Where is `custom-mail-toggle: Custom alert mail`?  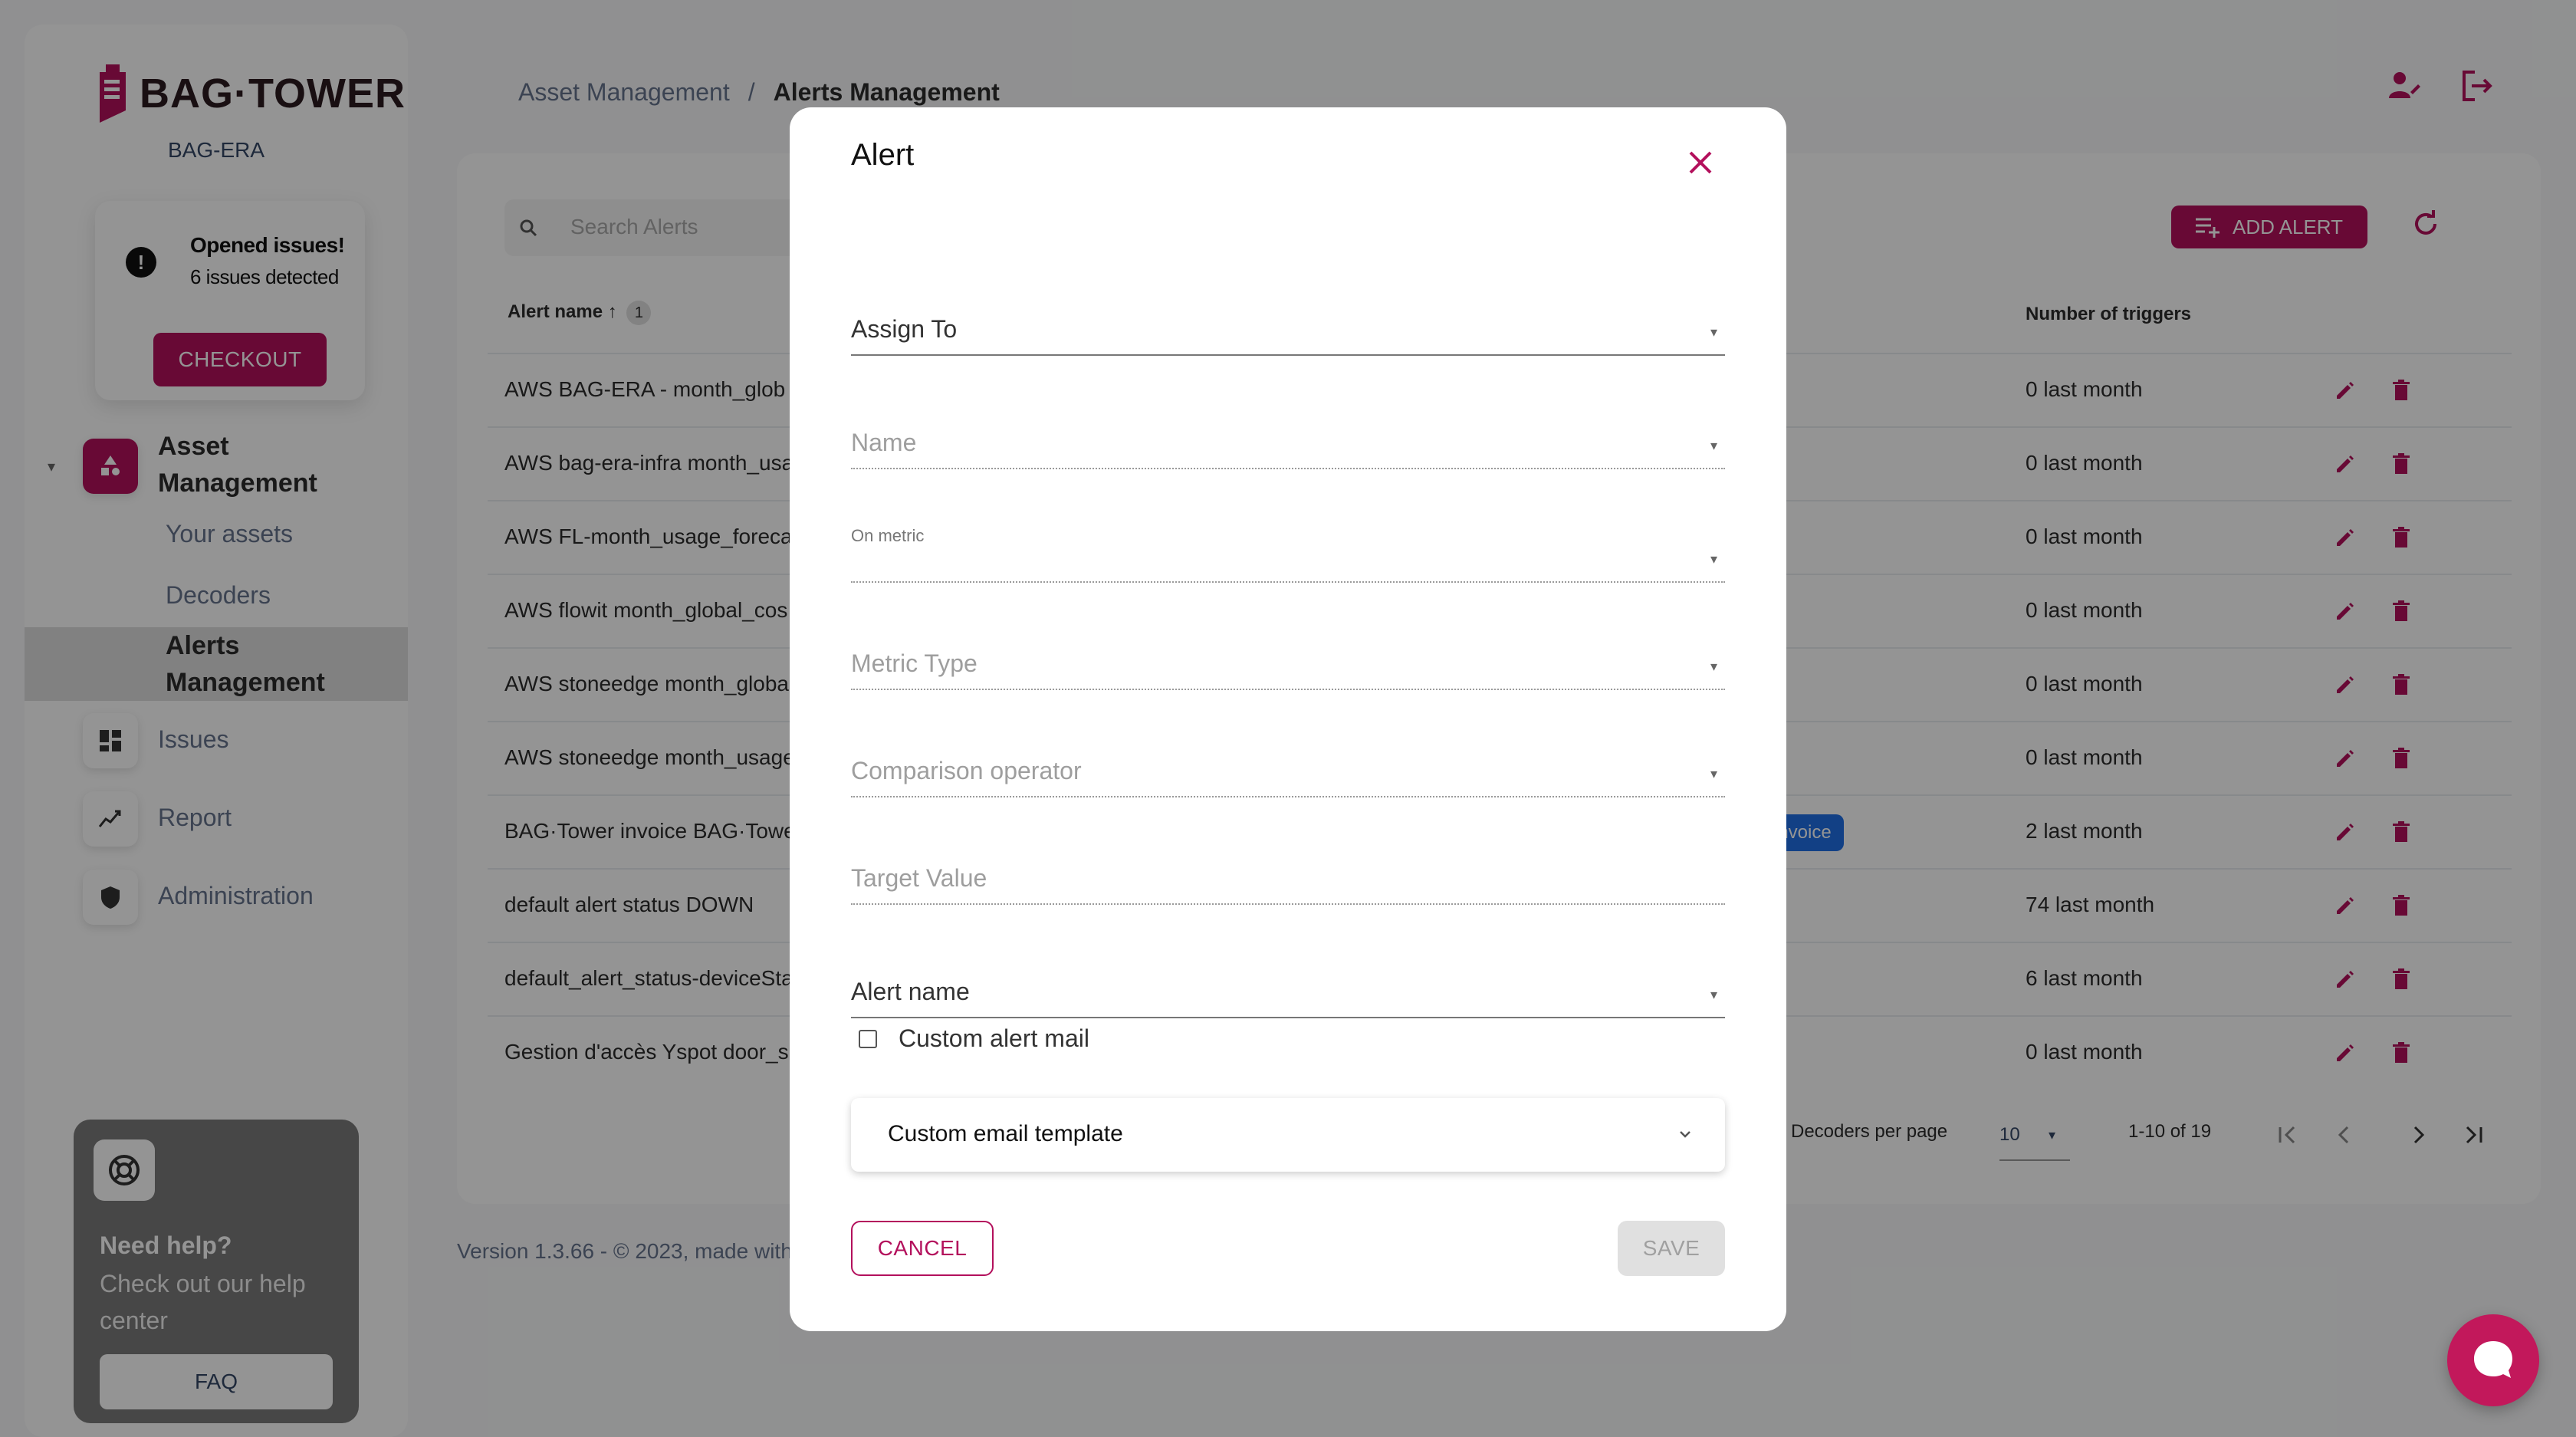 custom-mail-toggle: Custom alert mail is located at coordinates (974, 1038).